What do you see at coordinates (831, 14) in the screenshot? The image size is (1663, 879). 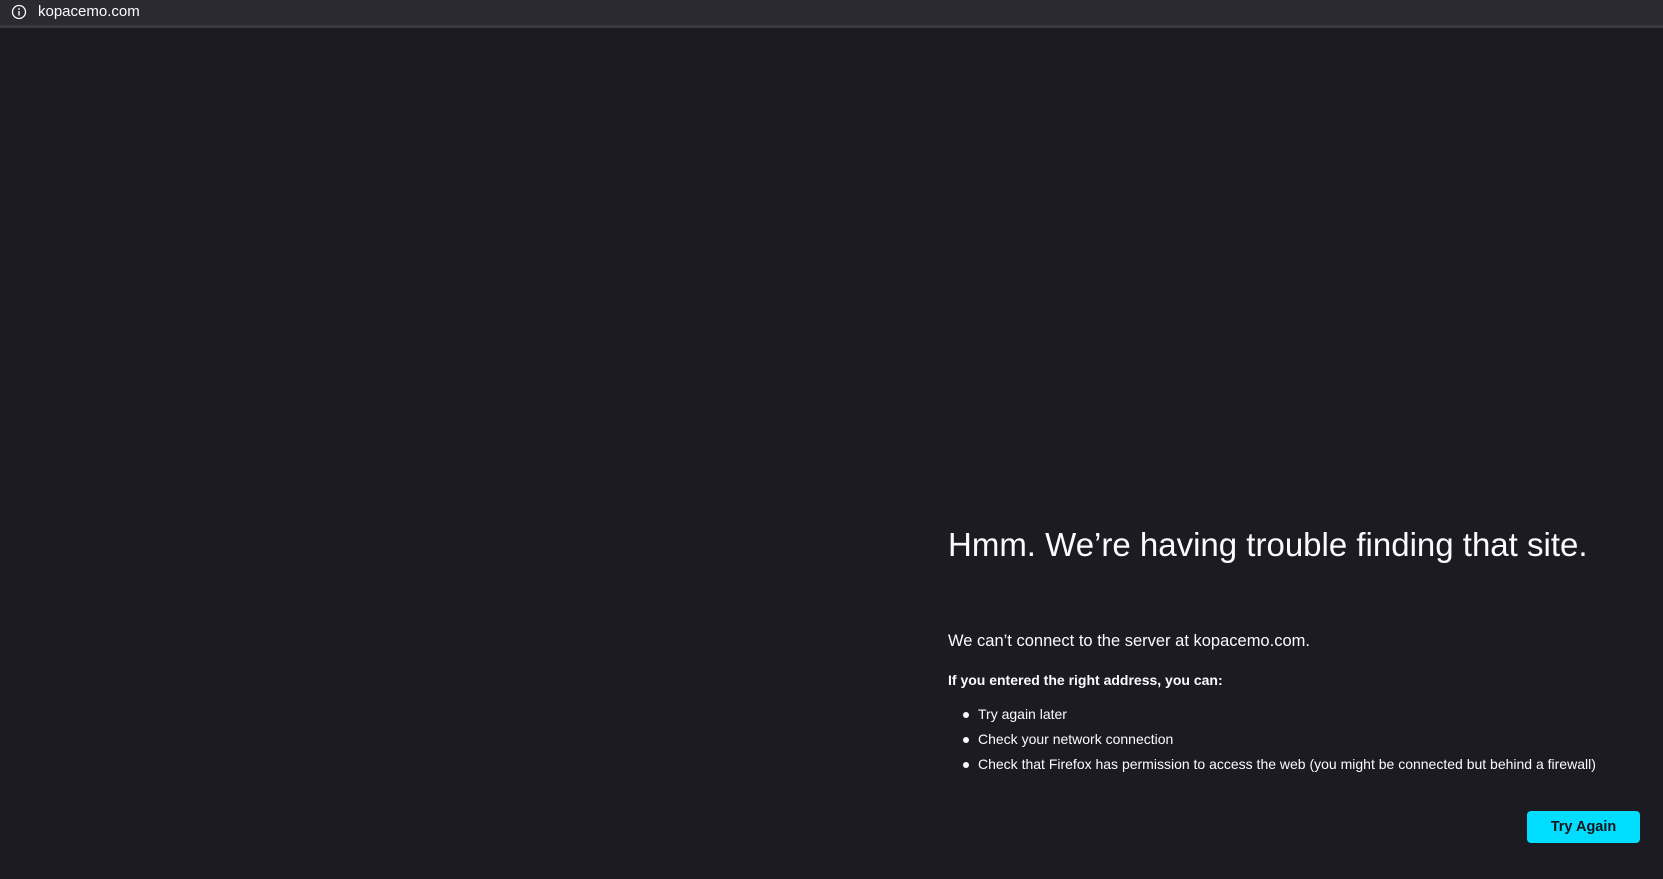 I see `address-bar: kopacemo.com` at bounding box center [831, 14].